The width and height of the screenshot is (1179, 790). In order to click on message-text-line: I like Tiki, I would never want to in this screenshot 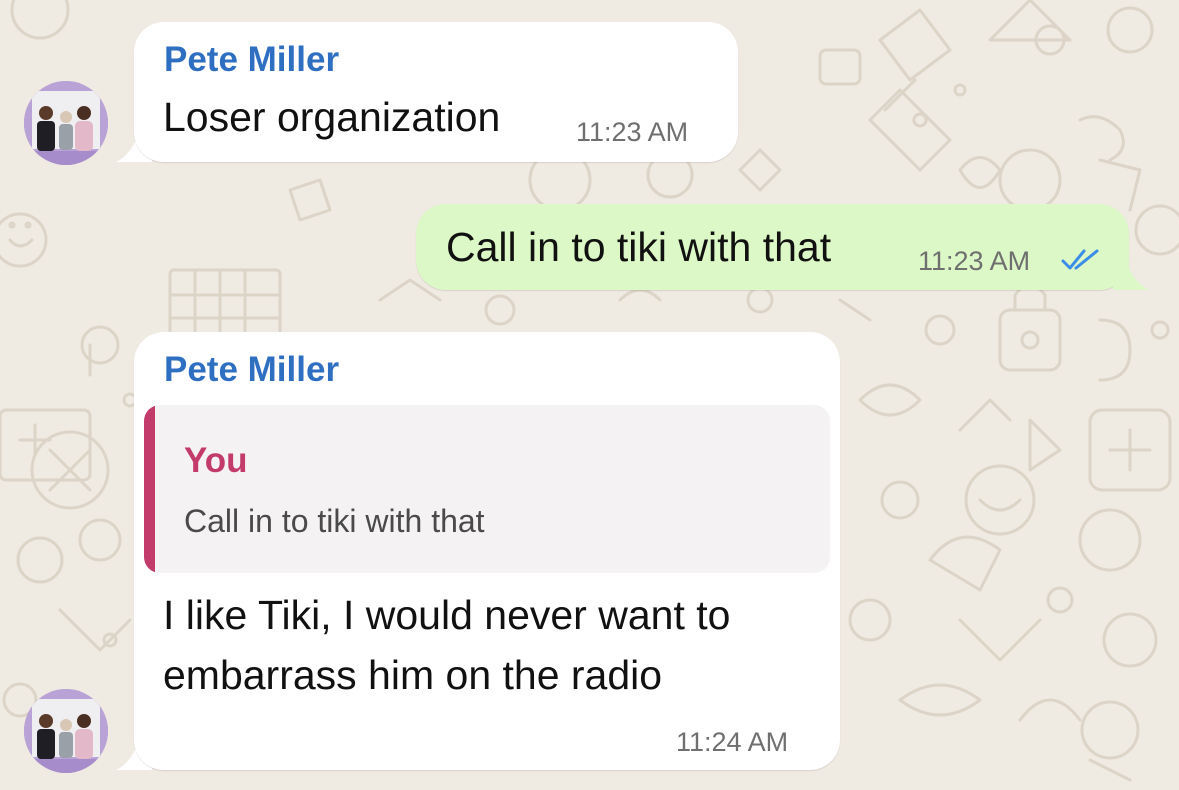, I will do `click(447, 615)`.